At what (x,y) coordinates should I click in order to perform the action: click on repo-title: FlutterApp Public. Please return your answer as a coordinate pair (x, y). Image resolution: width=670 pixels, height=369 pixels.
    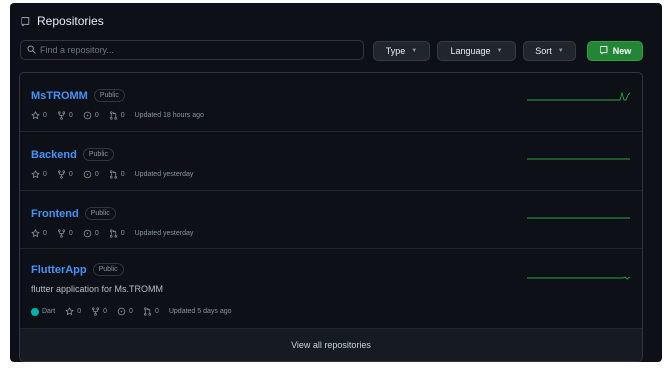
    Looking at the image, I should click on (77, 269).